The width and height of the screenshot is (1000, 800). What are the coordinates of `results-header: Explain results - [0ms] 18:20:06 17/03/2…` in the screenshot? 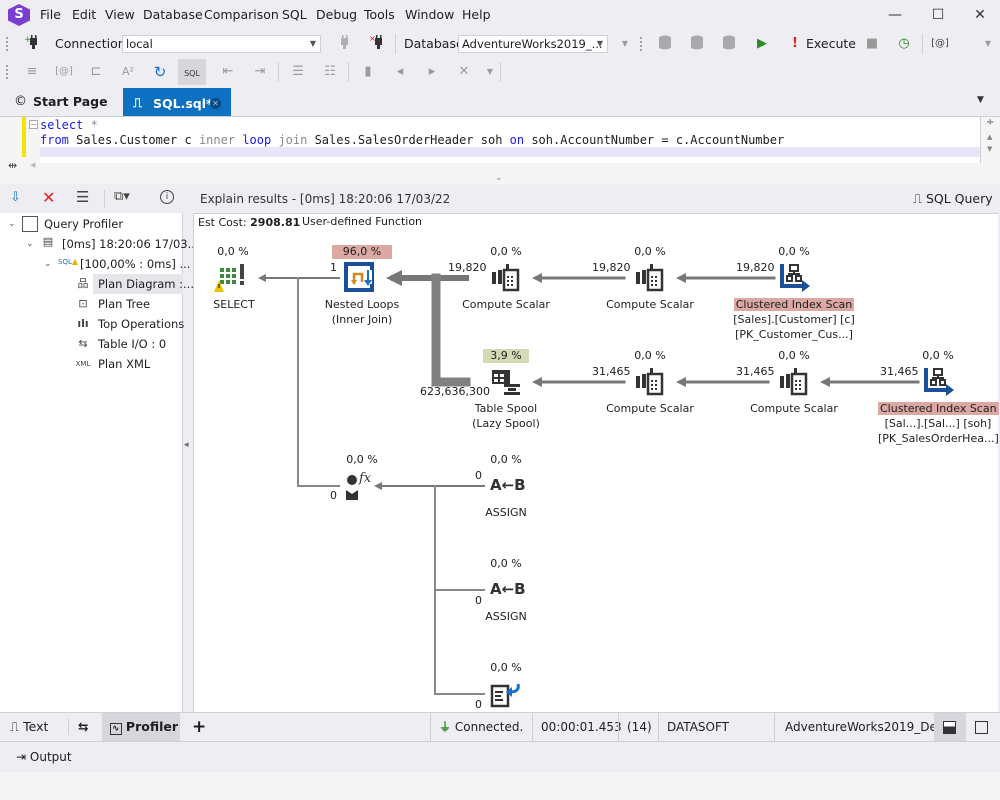 It's located at (596, 199).